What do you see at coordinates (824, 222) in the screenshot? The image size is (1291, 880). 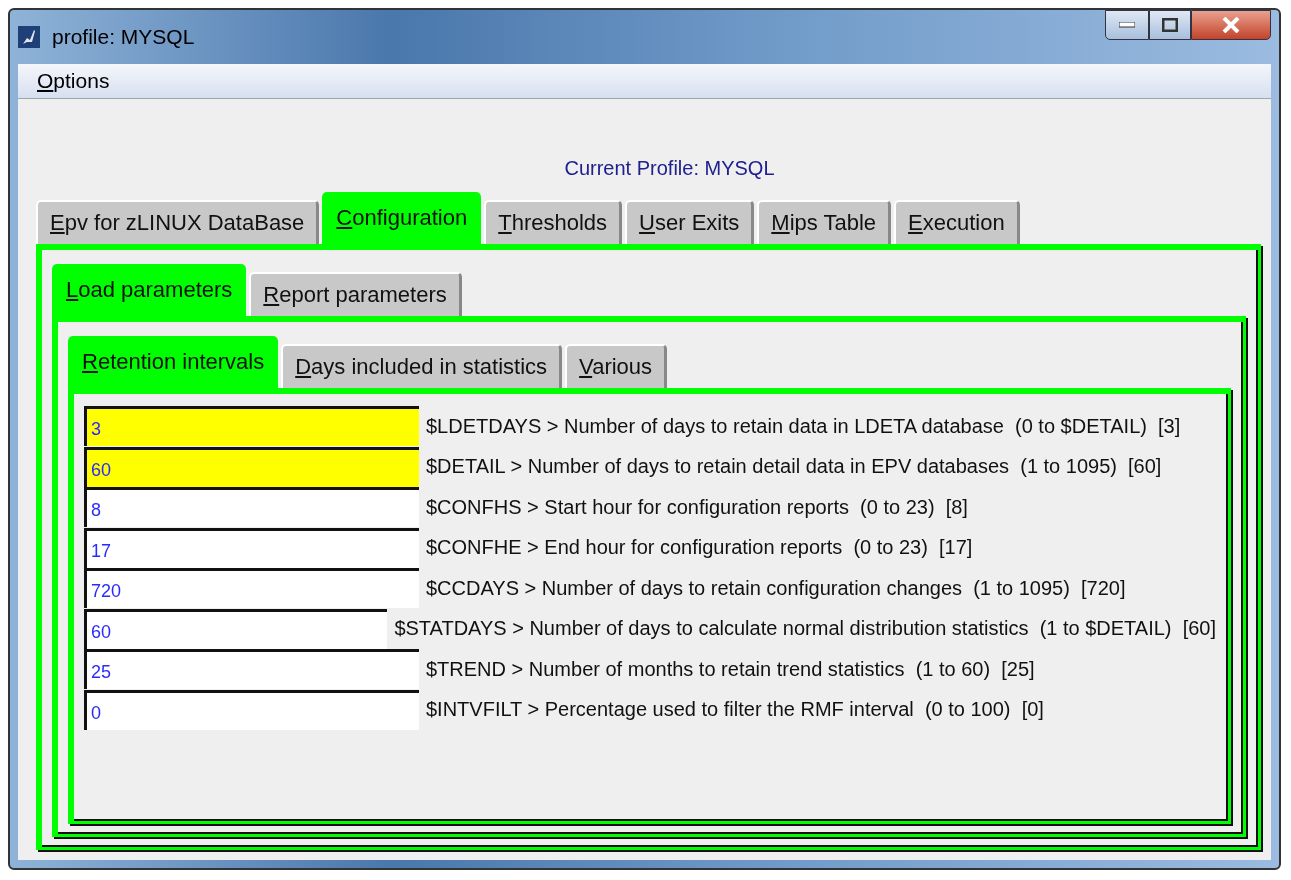 I see `tab: Mips Table` at bounding box center [824, 222].